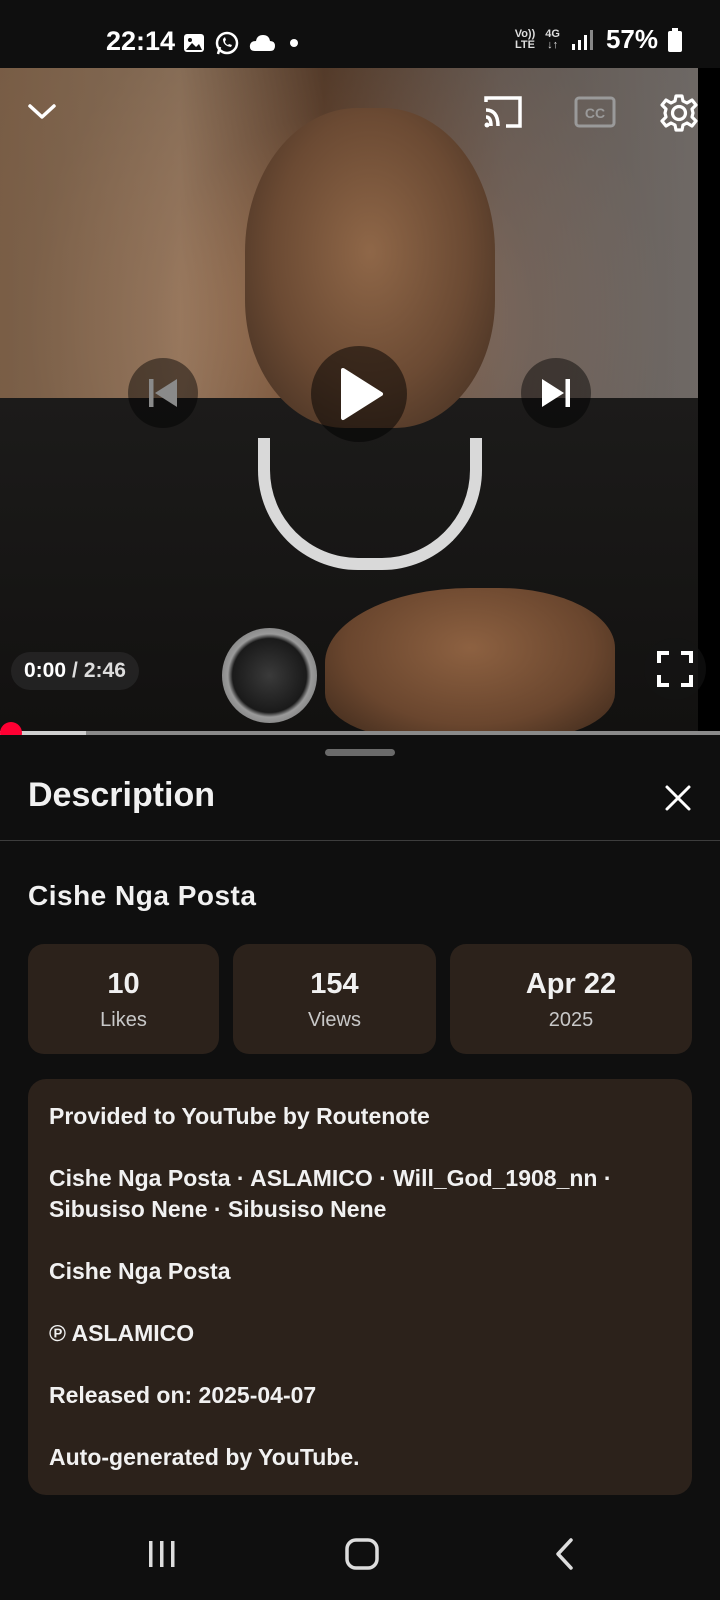 This screenshot has width=720, height=1600. Describe the element at coordinates (552, 33) in the screenshot. I see `network-type-label: 4G` at that location.